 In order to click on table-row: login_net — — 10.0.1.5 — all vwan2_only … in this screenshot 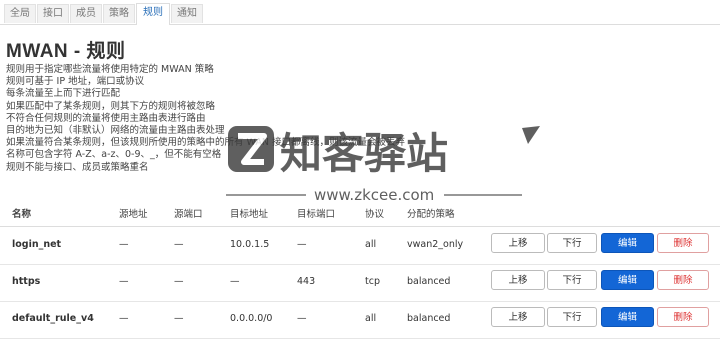, I will do `click(360, 246)`.